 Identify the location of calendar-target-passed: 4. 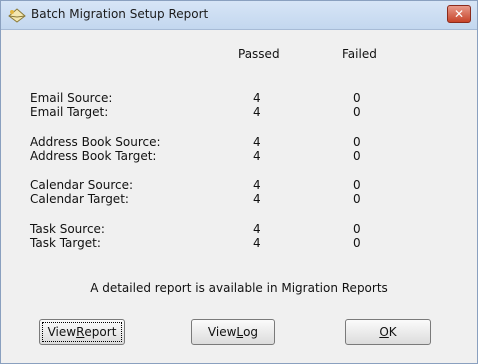
(257, 199).